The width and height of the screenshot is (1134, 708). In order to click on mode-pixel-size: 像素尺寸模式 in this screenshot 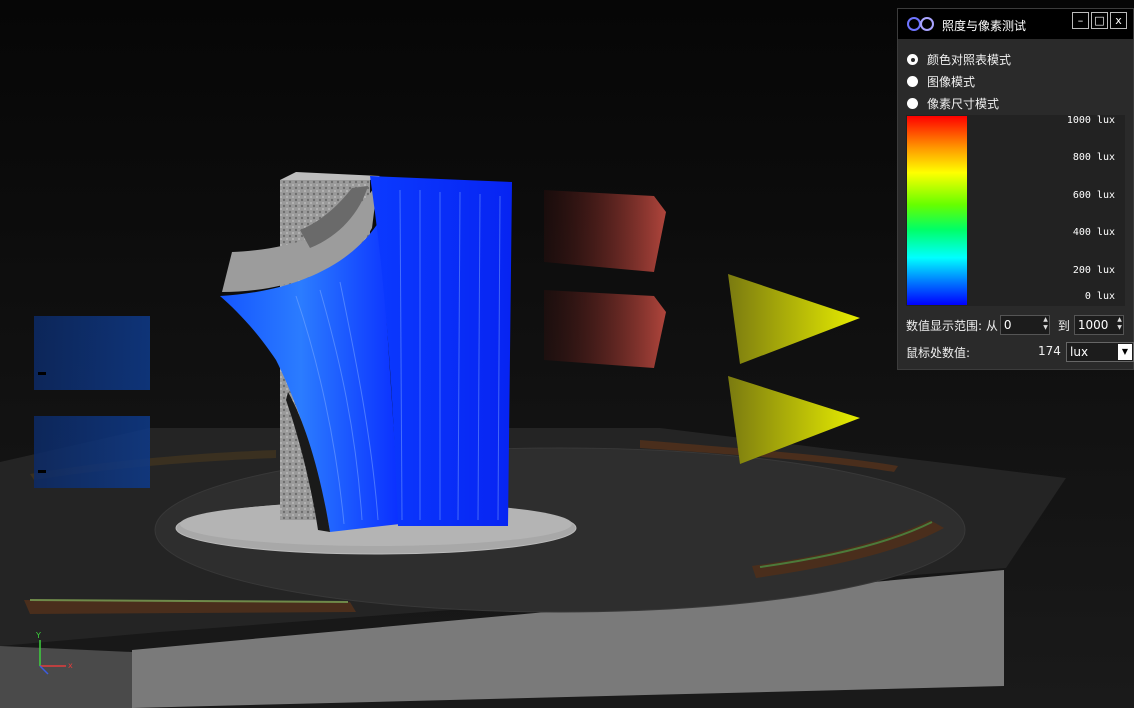, I will do `click(953, 103)`.